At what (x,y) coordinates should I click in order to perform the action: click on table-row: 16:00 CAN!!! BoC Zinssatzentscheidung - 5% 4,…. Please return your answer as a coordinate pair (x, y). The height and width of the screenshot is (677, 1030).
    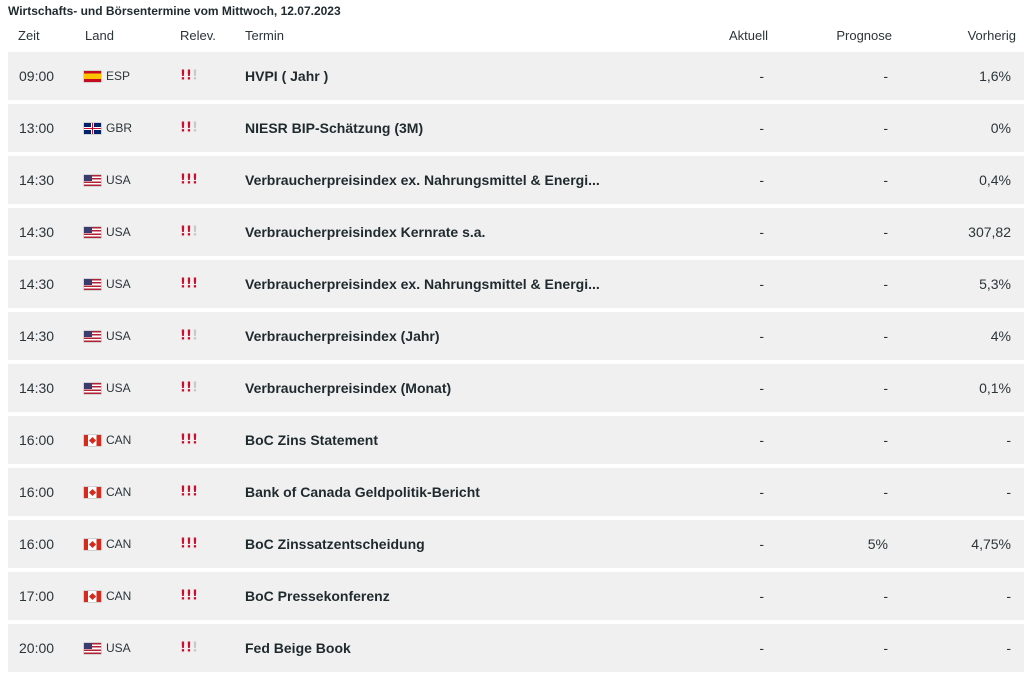
    Looking at the image, I should click on (516, 544).